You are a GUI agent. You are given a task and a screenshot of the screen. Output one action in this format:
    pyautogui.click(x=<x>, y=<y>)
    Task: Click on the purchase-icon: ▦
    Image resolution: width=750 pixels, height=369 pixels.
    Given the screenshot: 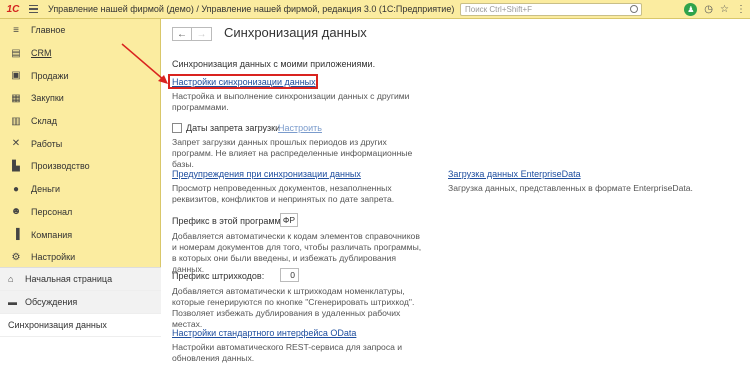 What is the action you would take?
    pyautogui.click(x=16, y=98)
    